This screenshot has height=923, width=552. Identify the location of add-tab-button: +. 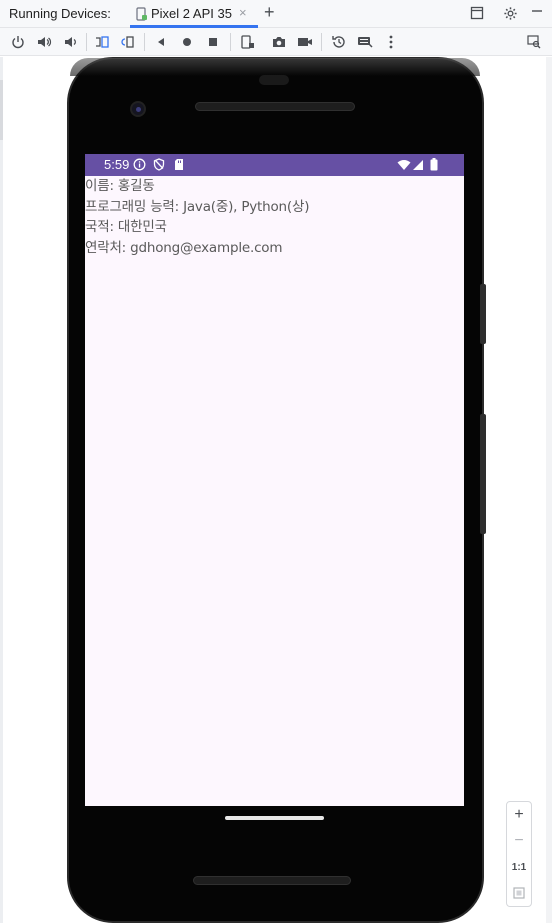
(269, 12).